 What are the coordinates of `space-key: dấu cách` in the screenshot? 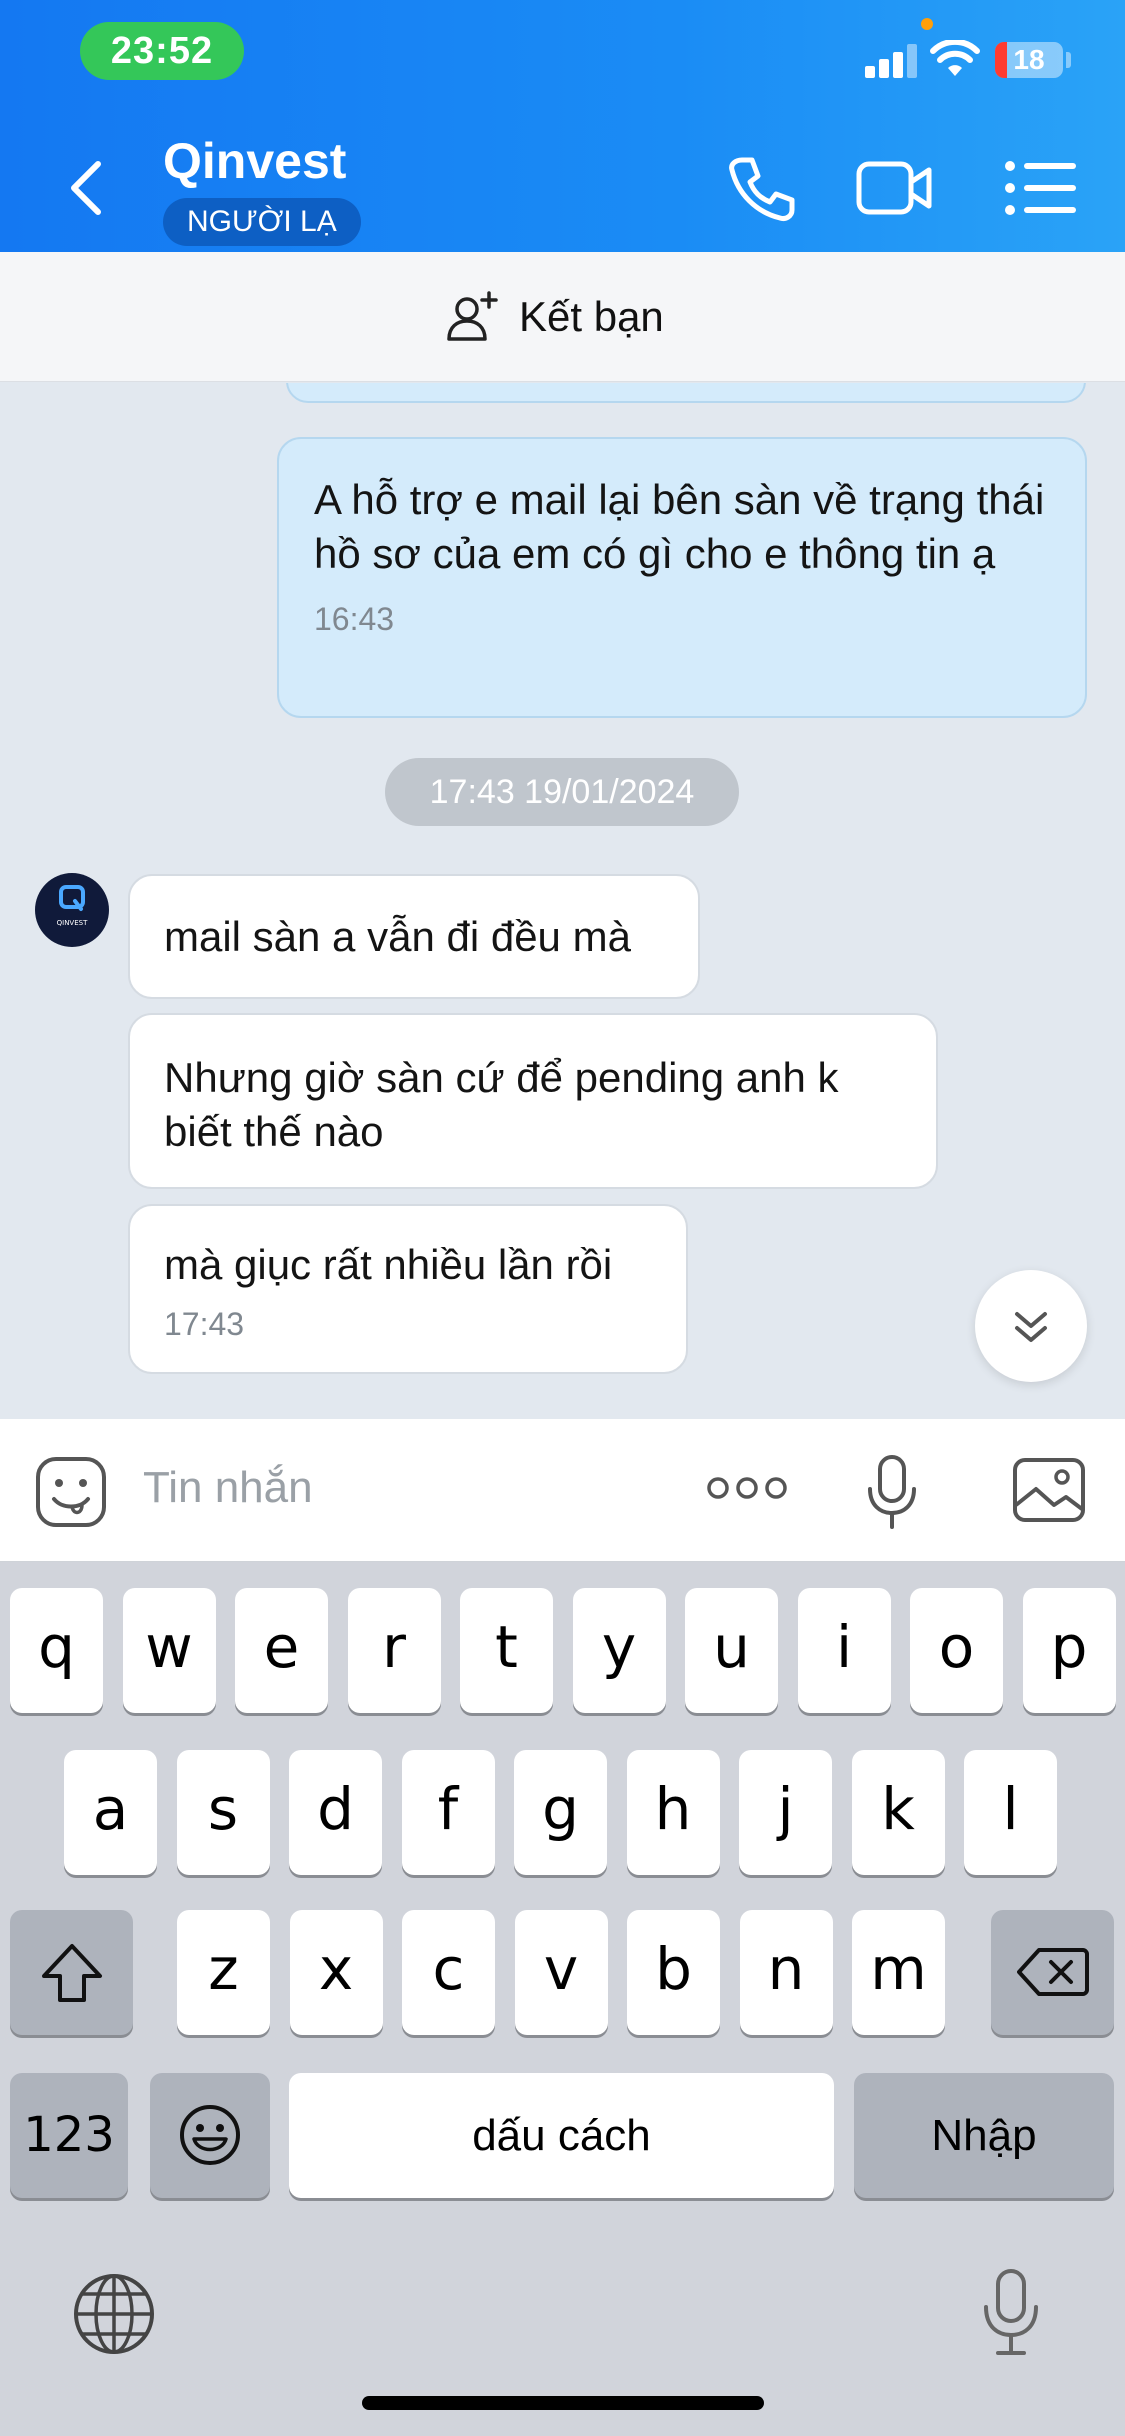 It's located at (561, 2135).